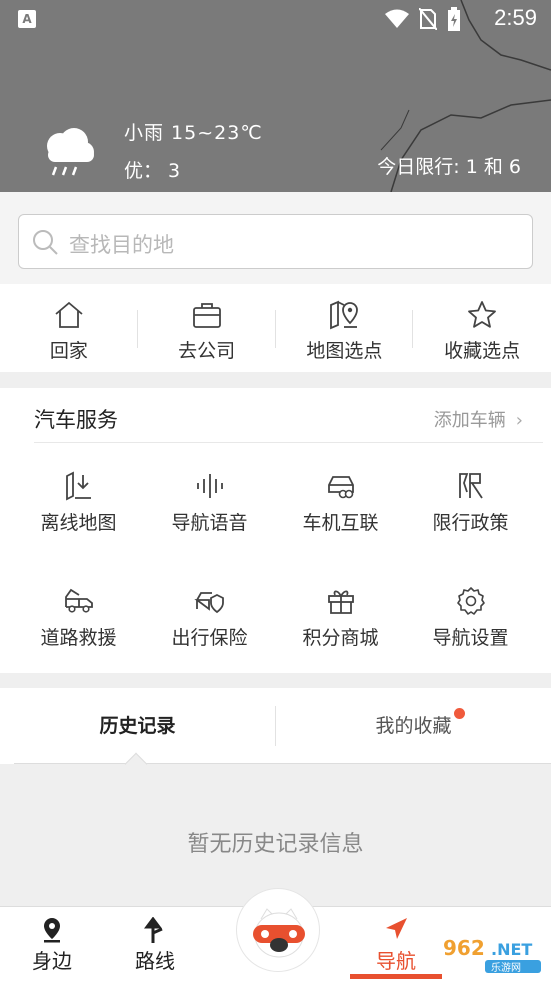 The height and width of the screenshot is (981, 551). What do you see at coordinates (340, 623) in the screenshot?
I see `service-points-mall: 积分商城` at bounding box center [340, 623].